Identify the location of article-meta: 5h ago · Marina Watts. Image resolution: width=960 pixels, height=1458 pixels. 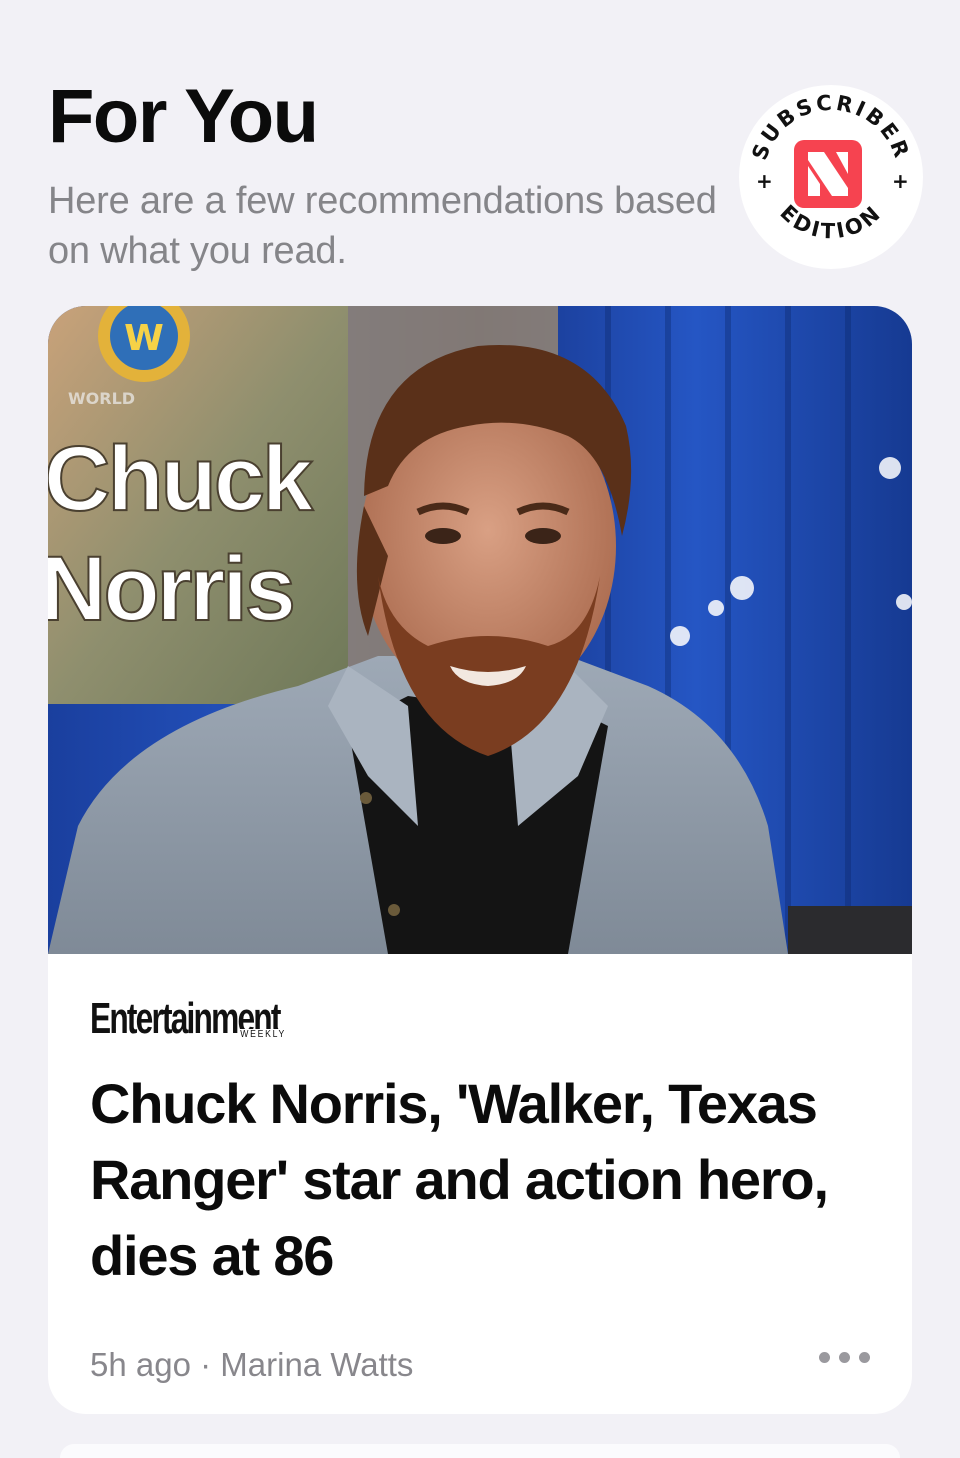
(251, 1365).